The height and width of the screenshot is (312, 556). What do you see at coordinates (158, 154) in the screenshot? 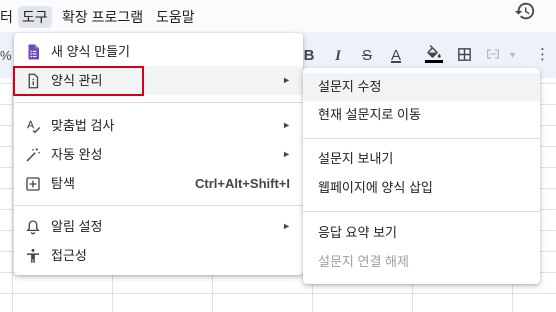
I see `menu-item-autocomplete: 자동 완성 ►` at bounding box center [158, 154].